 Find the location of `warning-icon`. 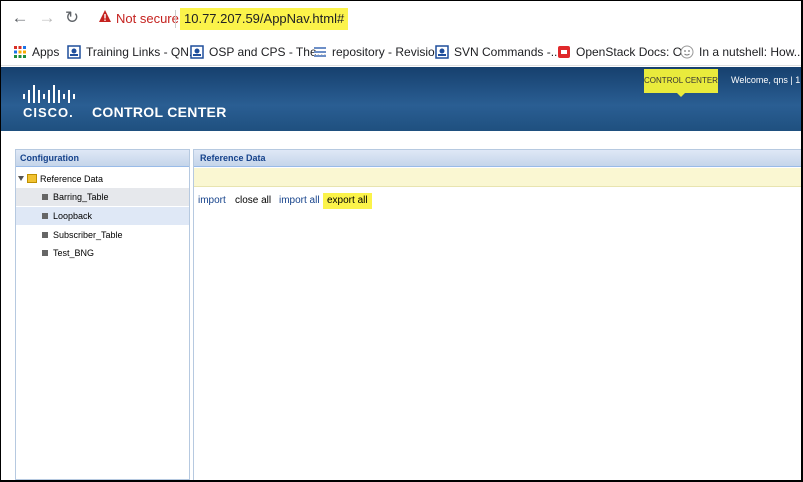

warning-icon is located at coordinates (105, 16).